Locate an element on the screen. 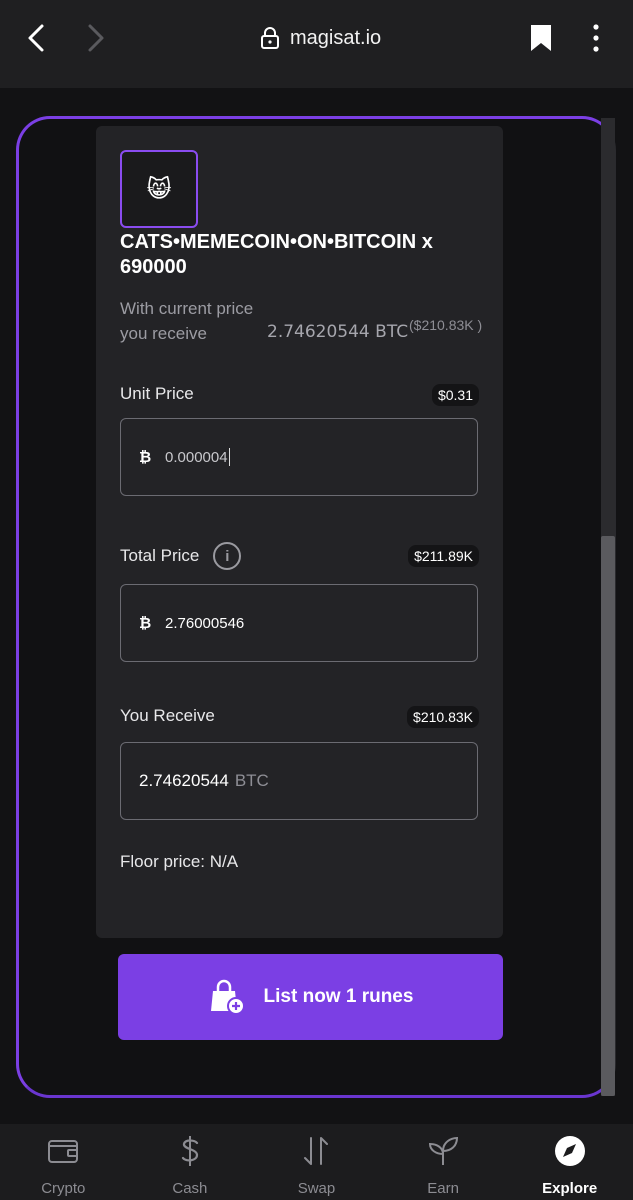 The width and height of the screenshot is (633, 1200). info-icon: i is located at coordinates (227, 556).